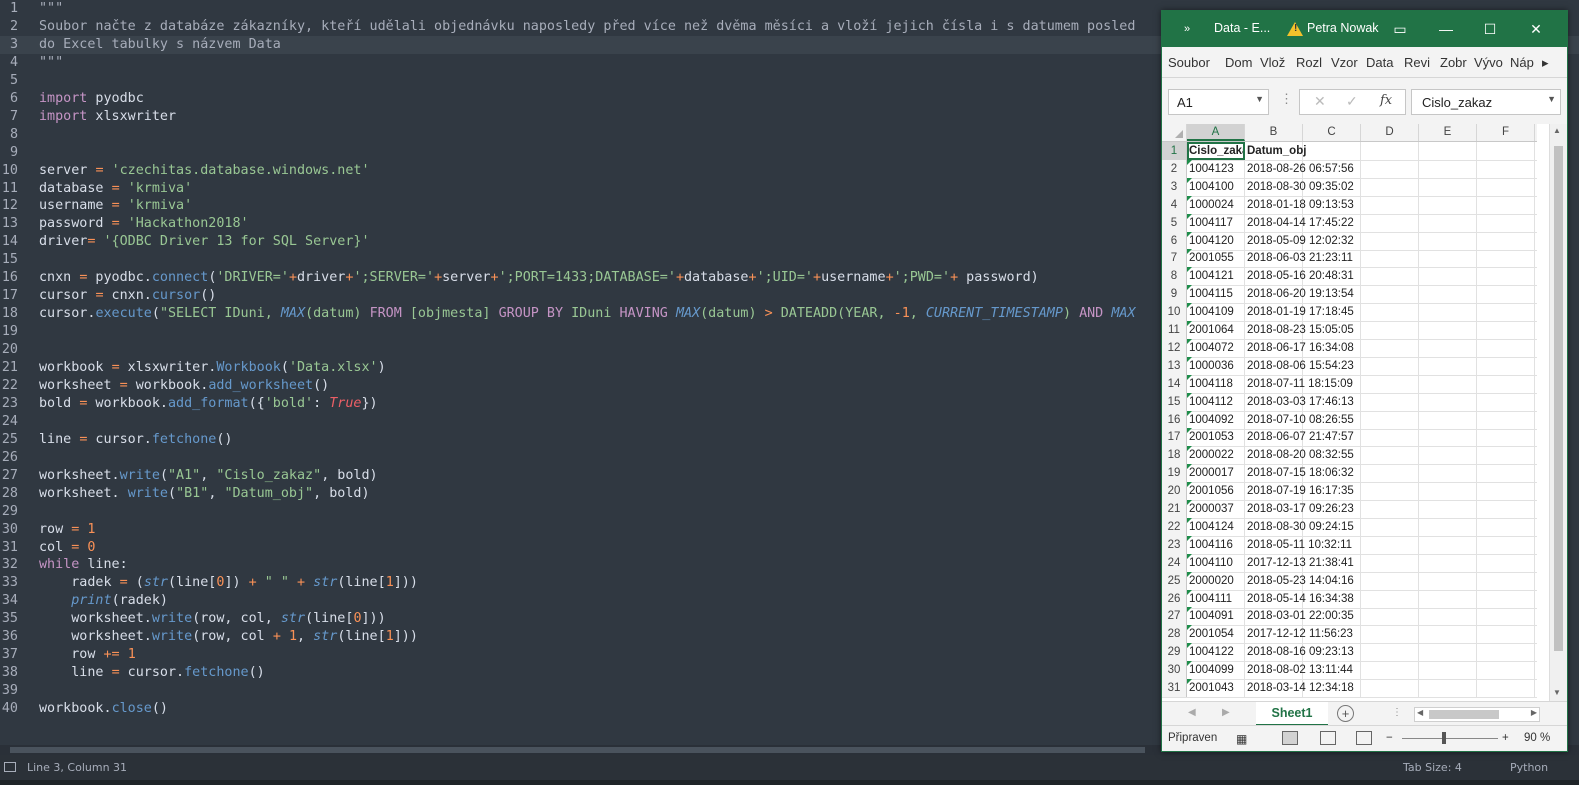 The width and height of the screenshot is (1579, 785). What do you see at coordinates (1216, 383) in the screenshot?
I see `cell: 1004118` at bounding box center [1216, 383].